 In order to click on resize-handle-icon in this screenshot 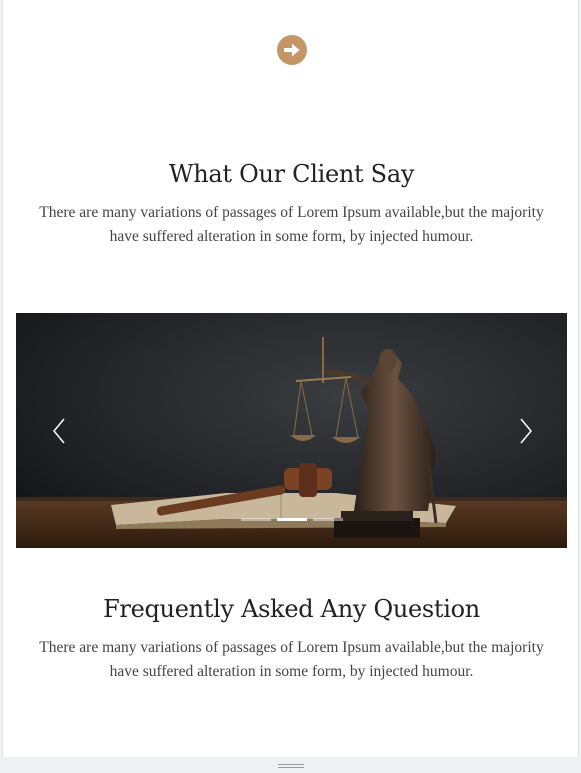, I will do `click(291, 766)`.